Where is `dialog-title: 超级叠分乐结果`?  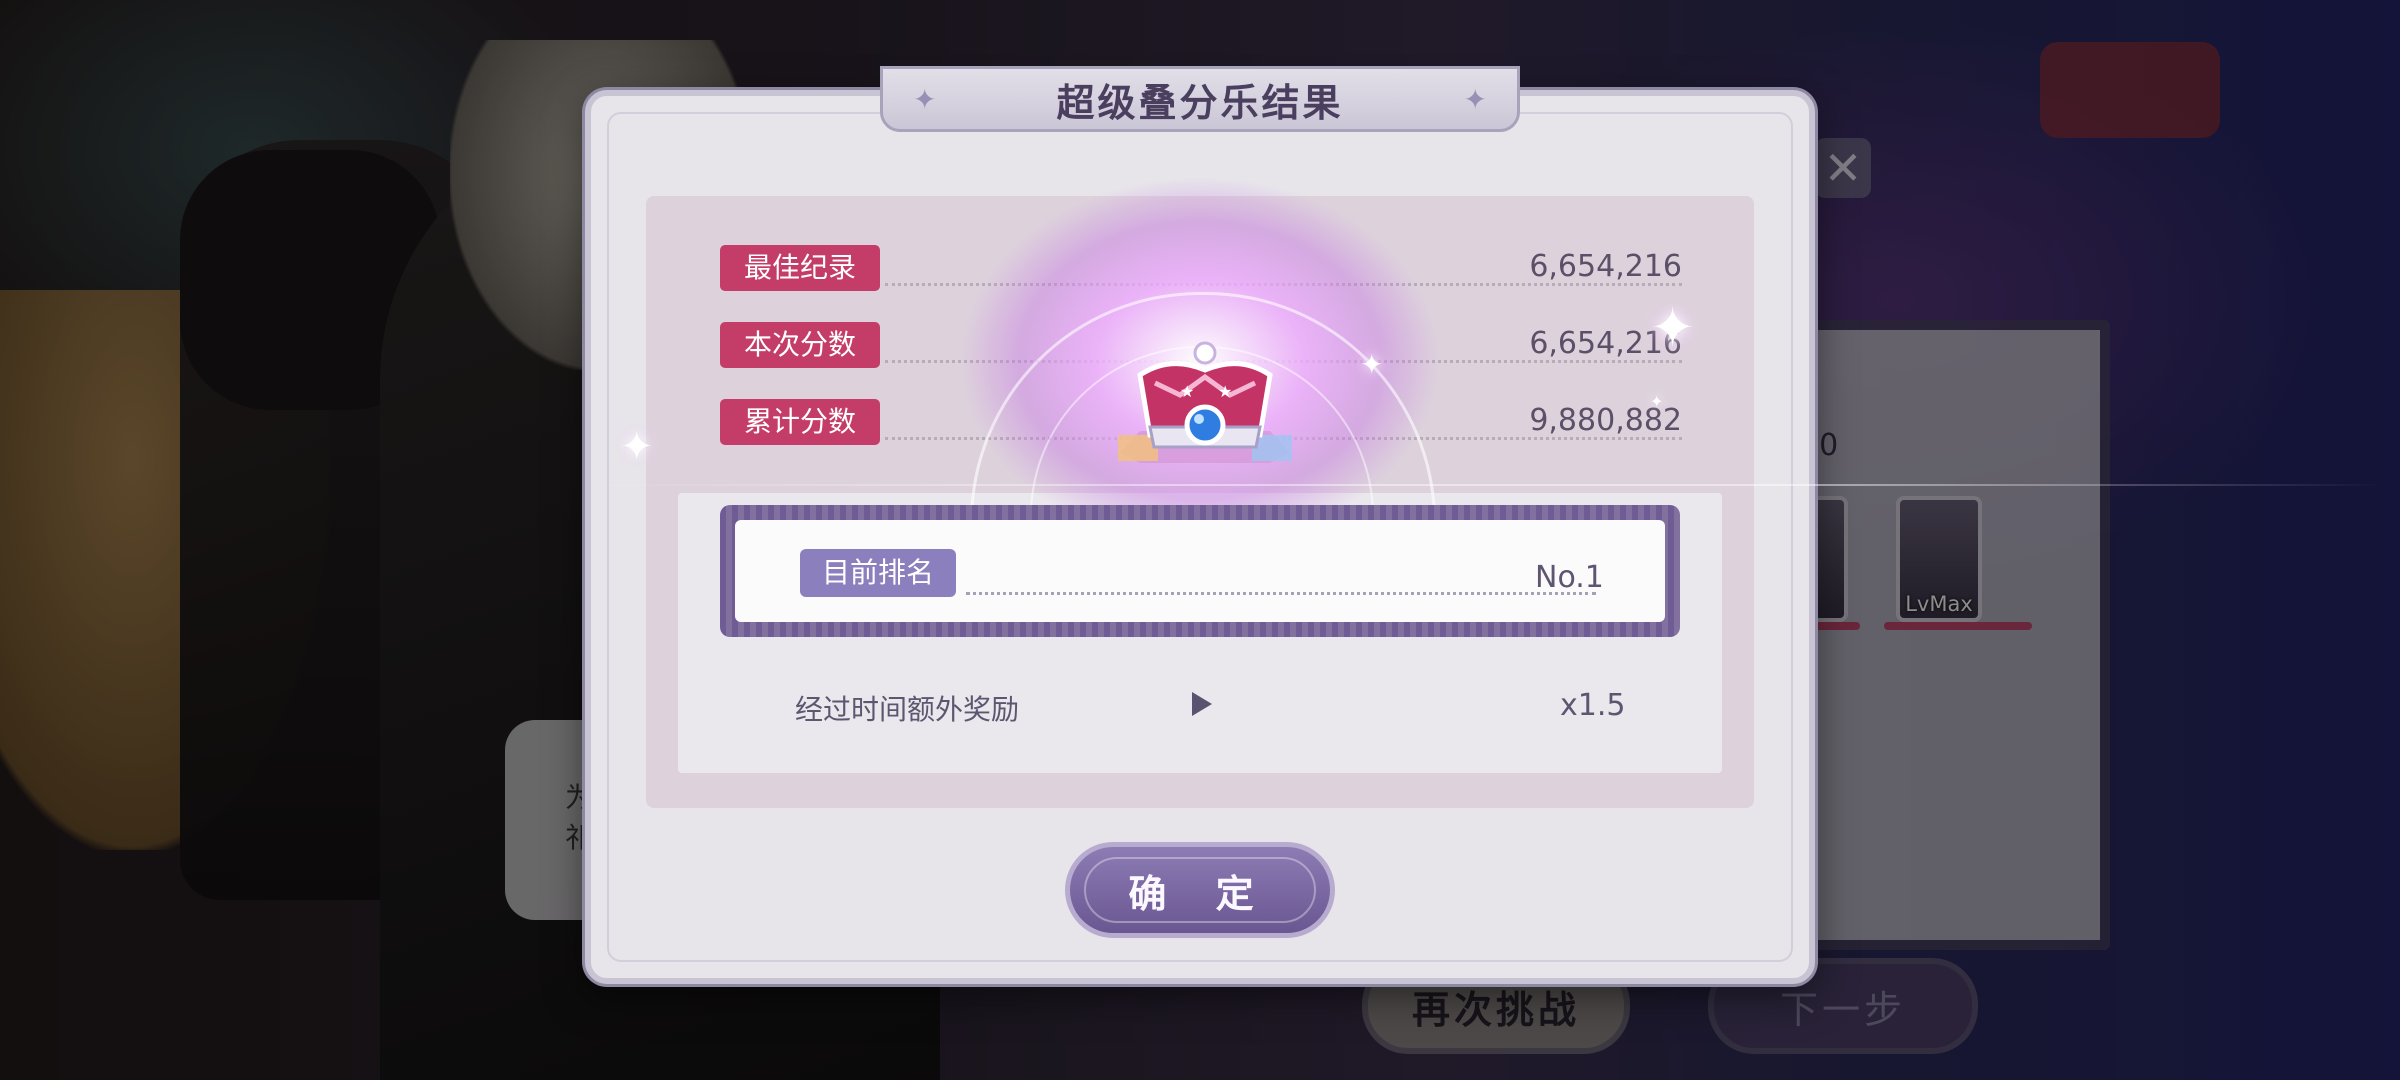
dialog-title: 超级叠分乐结果 is located at coordinates (1200, 102).